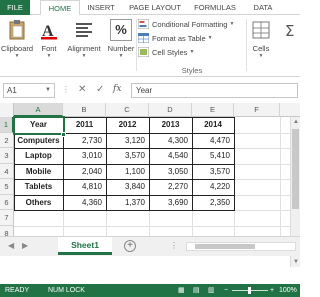 The height and width of the screenshot is (297, 320). I want to click on scroll-up-icon: ▲, so click(296, 122).